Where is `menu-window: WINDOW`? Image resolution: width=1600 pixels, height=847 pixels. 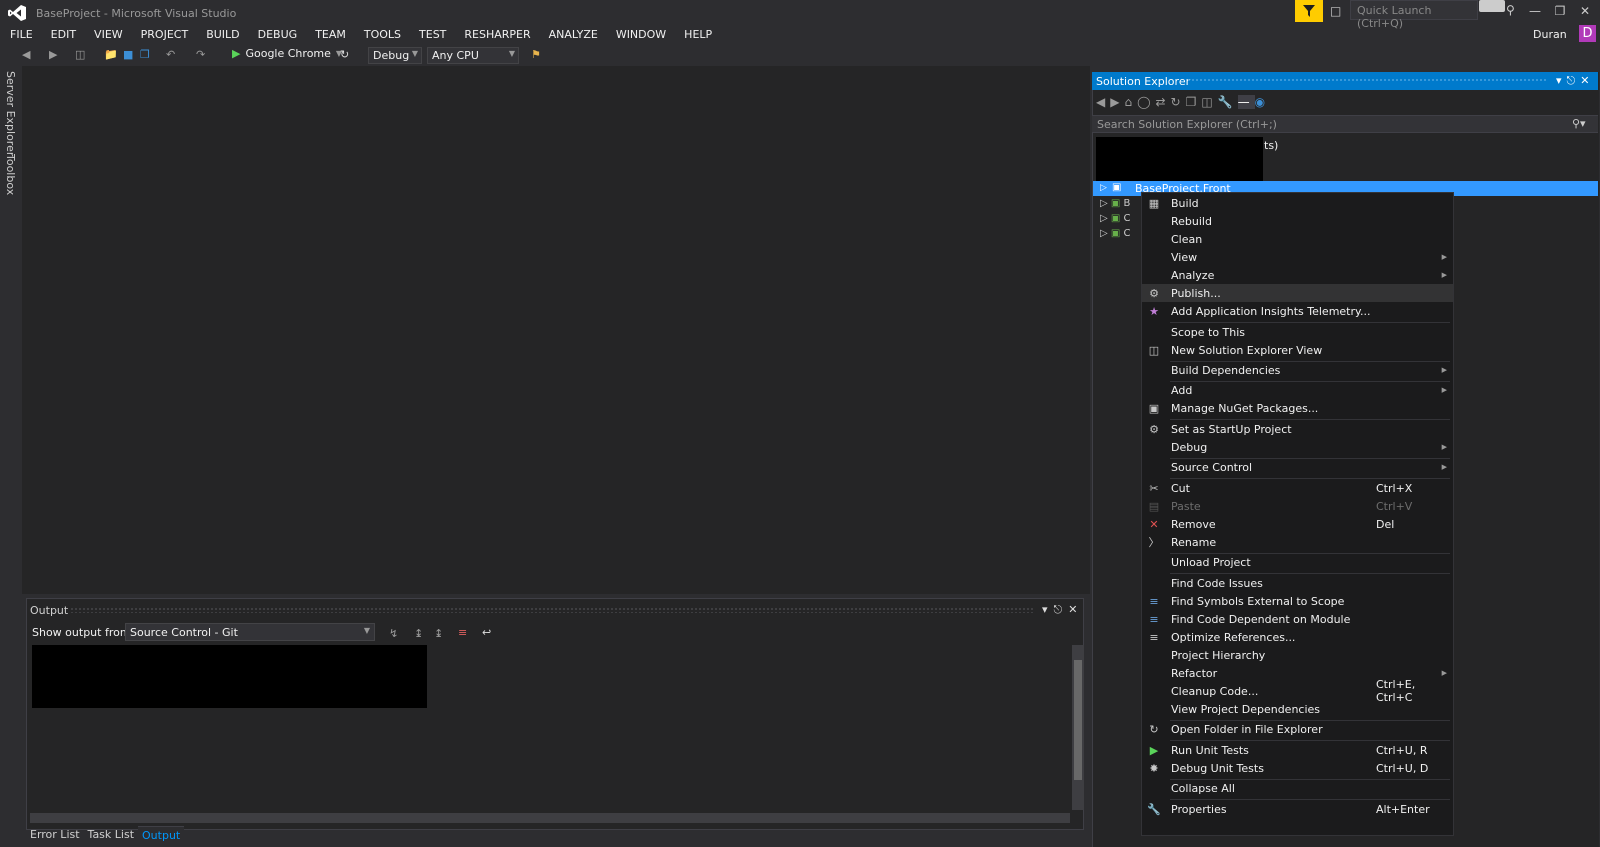 menu-window: WINDOW is located at coordinates (640, 35).